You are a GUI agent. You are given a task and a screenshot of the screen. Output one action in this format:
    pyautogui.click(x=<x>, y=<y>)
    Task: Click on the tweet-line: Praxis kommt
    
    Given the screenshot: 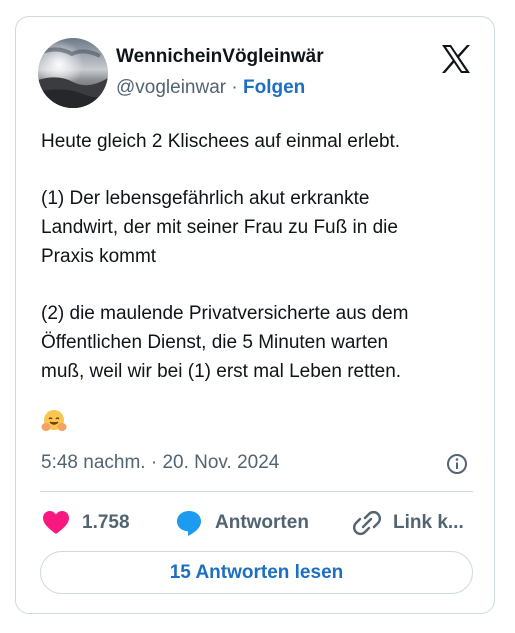 What is the action you would take?
    pyautogui.click(x=99, y=256)
    